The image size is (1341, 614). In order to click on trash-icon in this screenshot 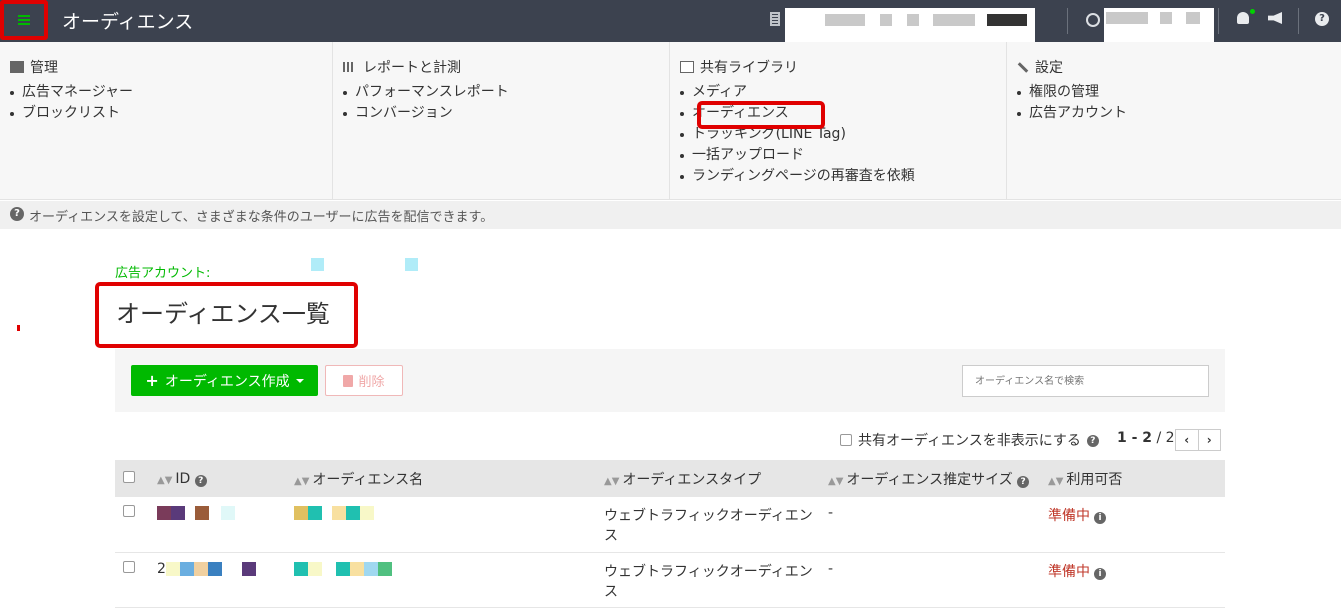, I will do `click(348, 380)`.